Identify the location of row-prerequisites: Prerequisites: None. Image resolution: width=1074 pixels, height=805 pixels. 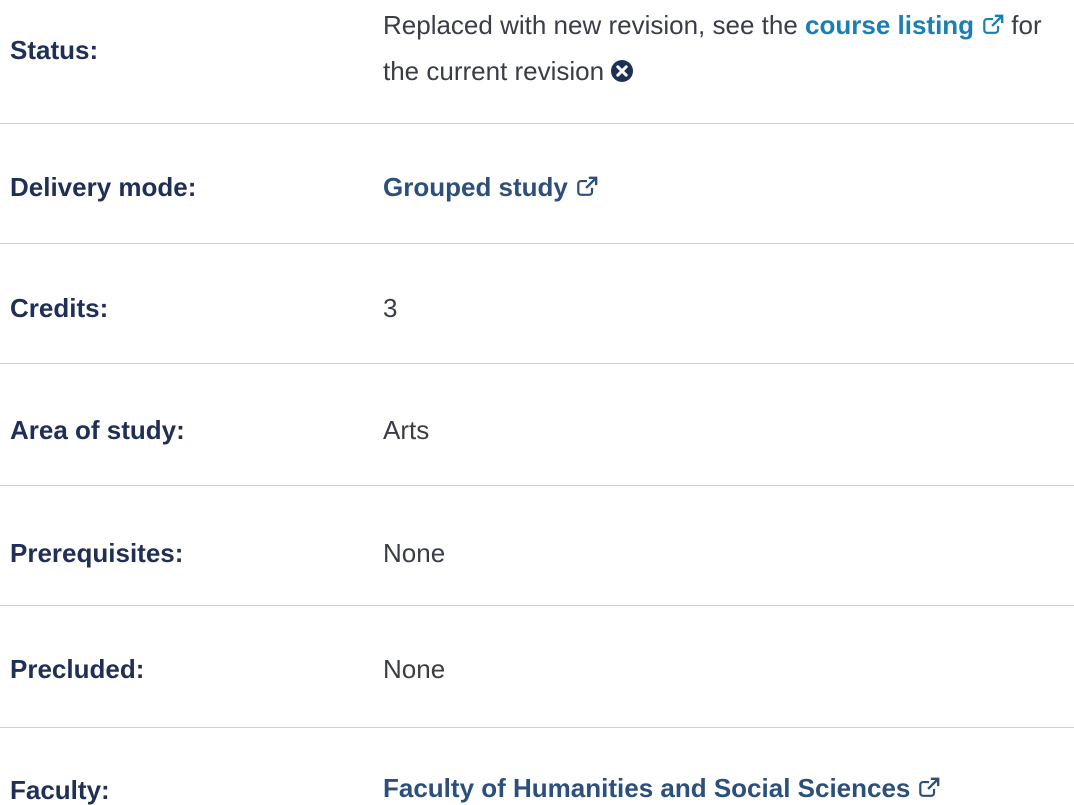
(537, 546).